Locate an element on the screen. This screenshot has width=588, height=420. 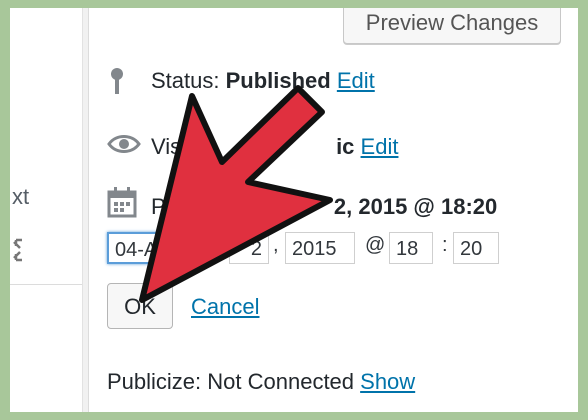
status-row: Status: Published Edit is located at coordinates (263, 81).